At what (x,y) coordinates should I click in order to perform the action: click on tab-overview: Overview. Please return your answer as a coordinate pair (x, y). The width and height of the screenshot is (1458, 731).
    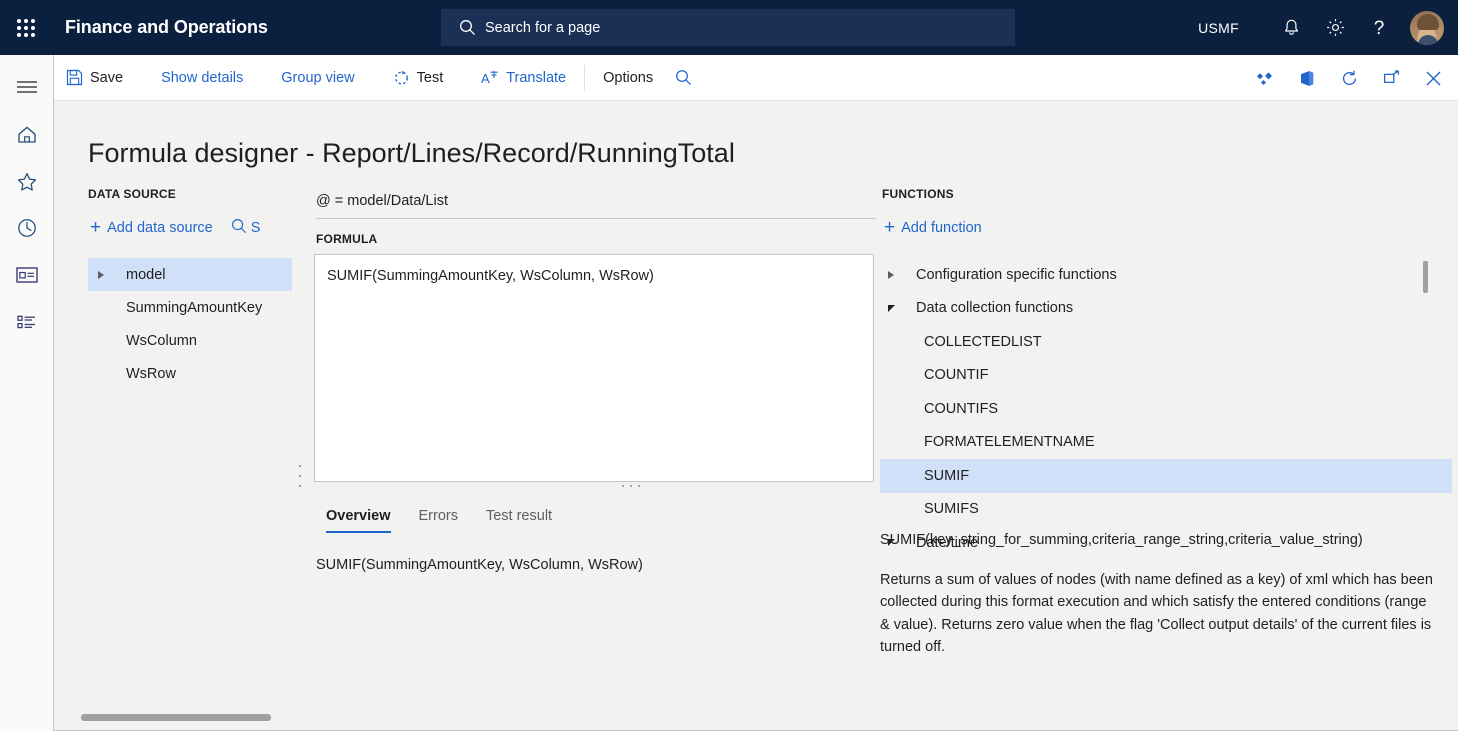
    Looking at the image, I should click on (358, 517).